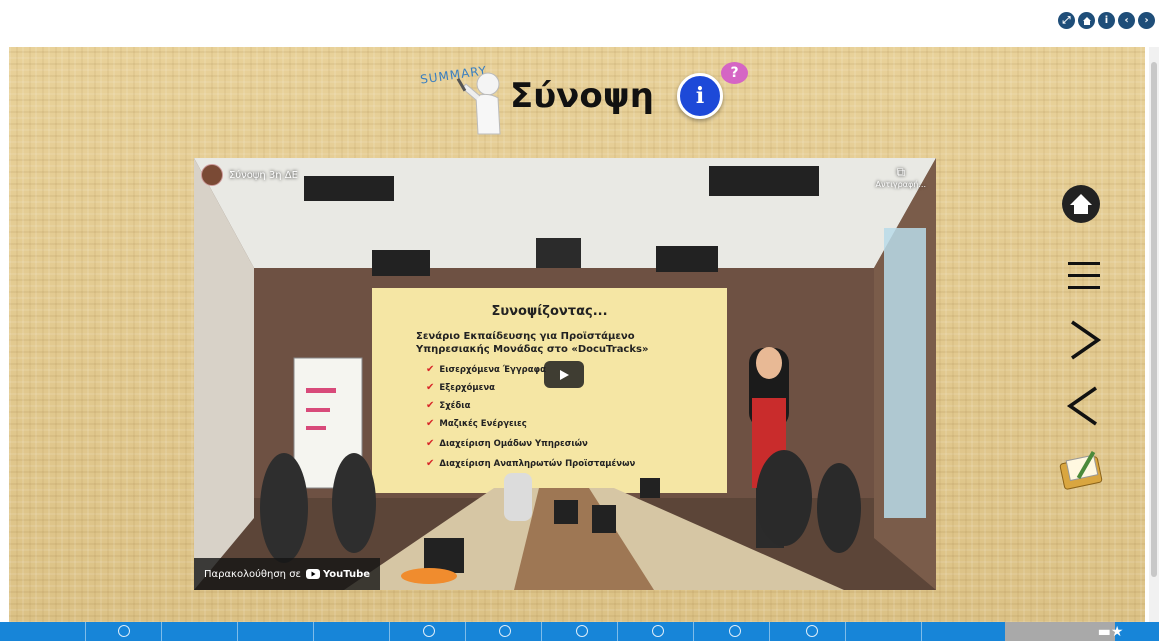 The image size is (1159, 641). I want to click on slide-item: ✔ Διαχείριση Ομάδων Υπηρεσιών, so click(507, 443).